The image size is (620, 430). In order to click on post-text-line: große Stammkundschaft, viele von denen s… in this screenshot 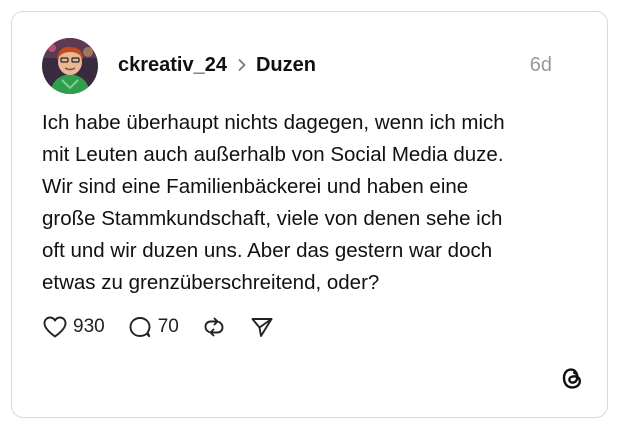, I will do `click(272, 218)`.